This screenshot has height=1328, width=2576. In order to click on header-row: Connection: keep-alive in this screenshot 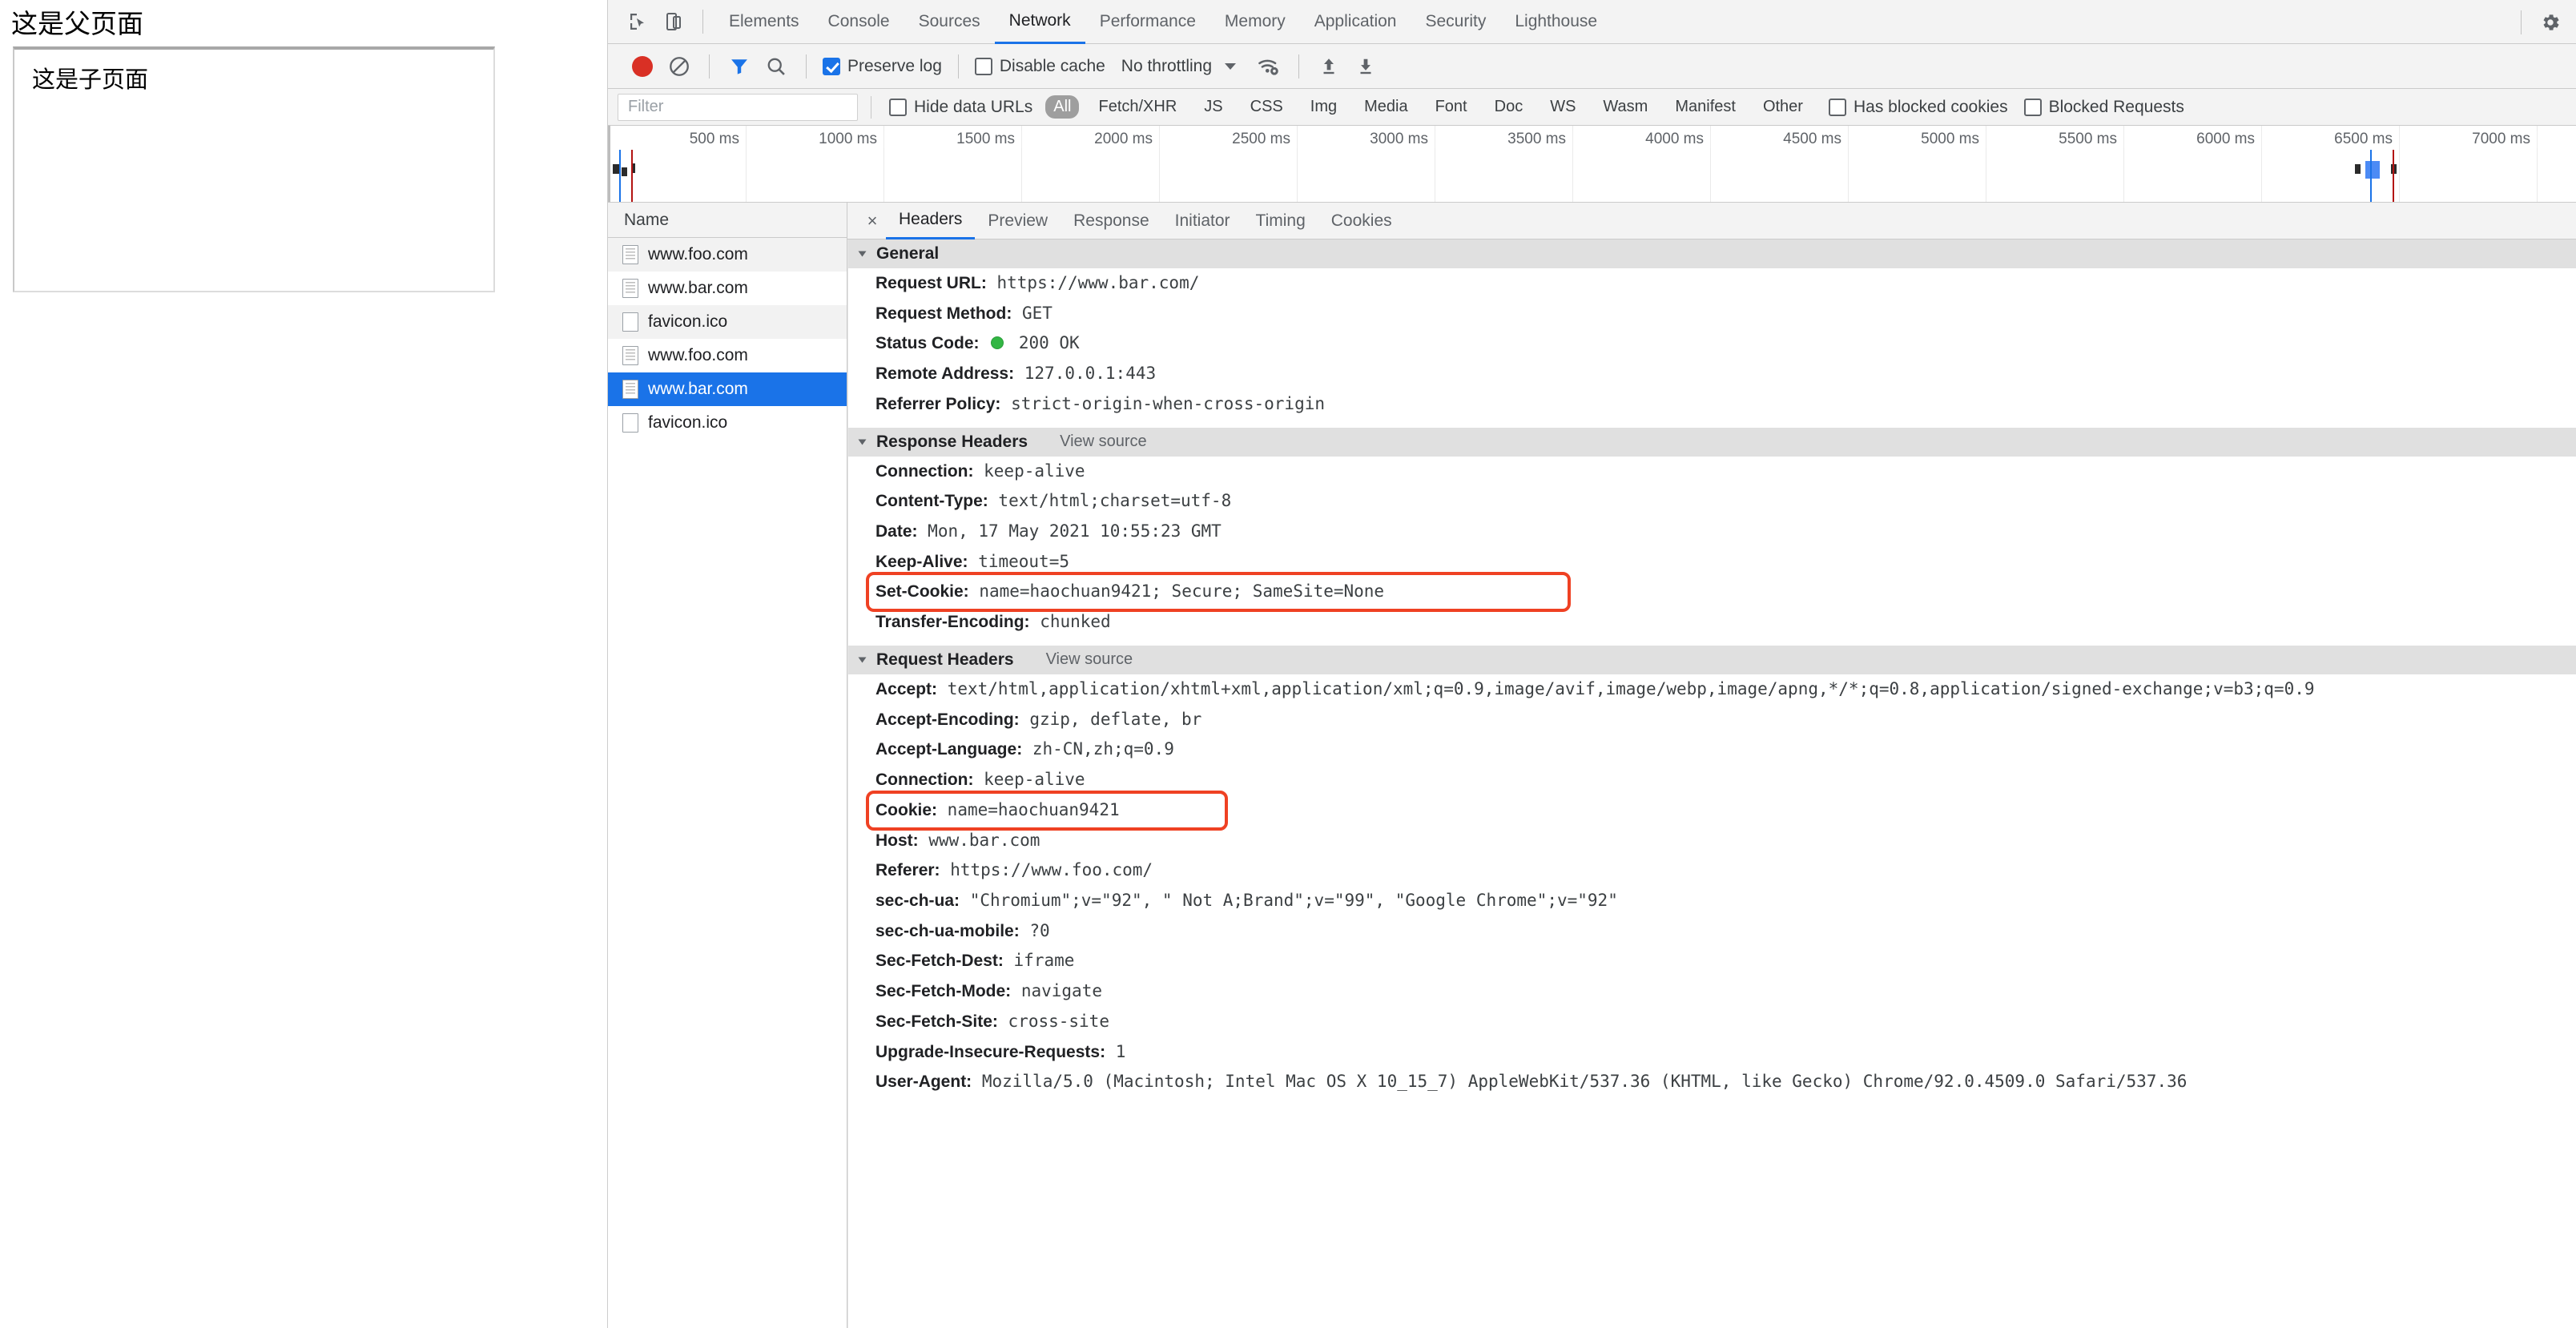, I will do `click(1712, 780)`.